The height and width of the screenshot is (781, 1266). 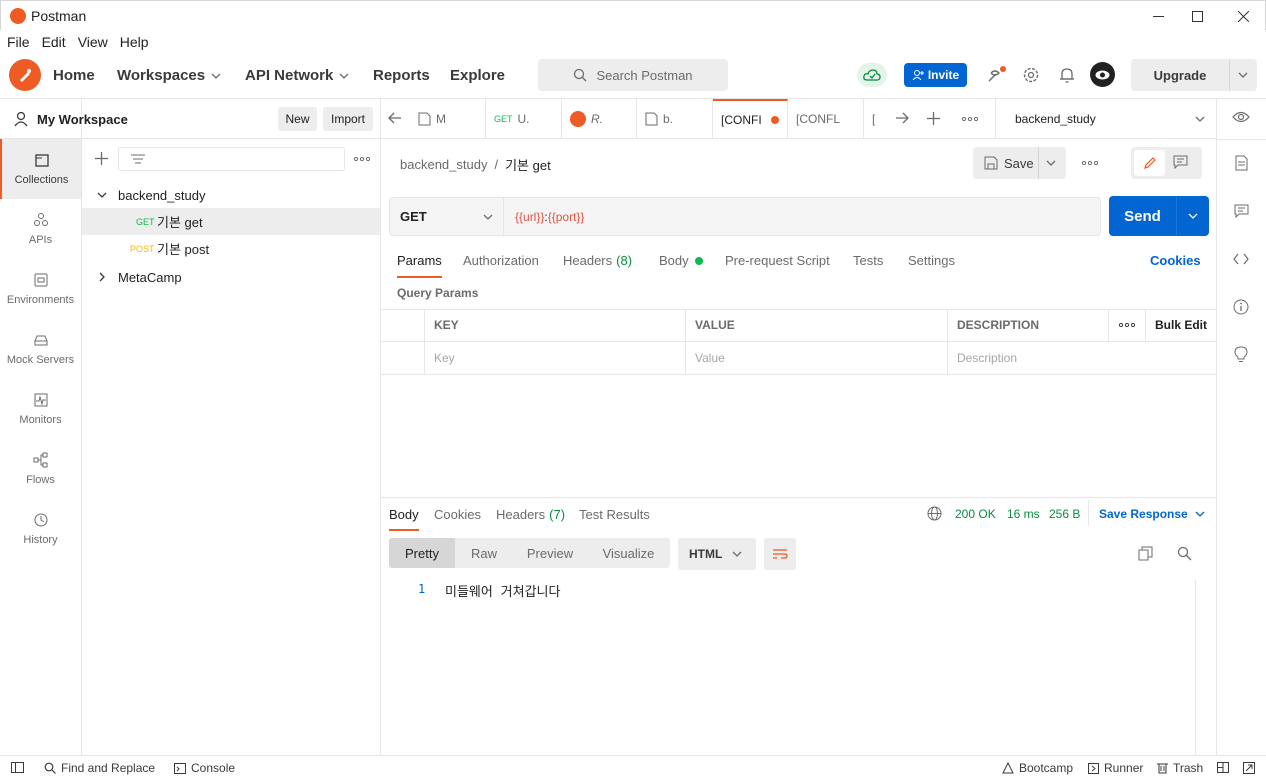 What do you see at coordinates (1180, 768) in the screenshot?
I see `trash-button: Trash` at bounding box center [1180, 768].